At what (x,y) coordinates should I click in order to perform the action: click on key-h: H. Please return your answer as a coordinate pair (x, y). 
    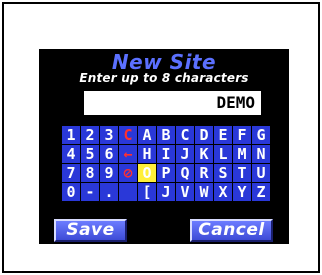
    Looking at the image, I should click on (147, 154).